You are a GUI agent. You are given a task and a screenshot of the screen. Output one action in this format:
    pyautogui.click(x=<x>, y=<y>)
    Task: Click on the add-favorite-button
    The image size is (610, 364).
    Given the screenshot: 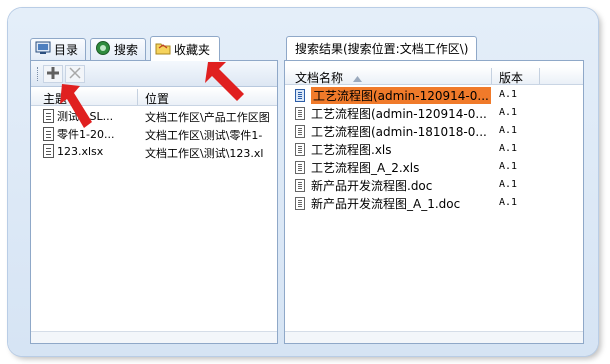 What is the action you would take?
    pyautogui.click(x=53, y=74)
    